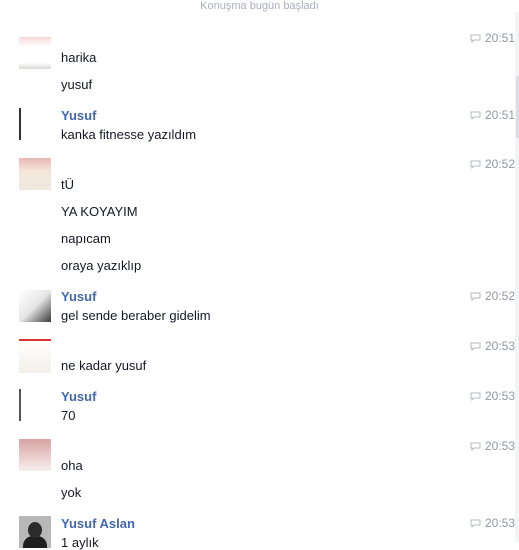 Image resolution: width=519 pixels, height=550 pixels. What do you see at coordinates (98, 523) in the screenshot?
I see `sender-name: Yusuf Aslan` at bounding box center [98, 523].